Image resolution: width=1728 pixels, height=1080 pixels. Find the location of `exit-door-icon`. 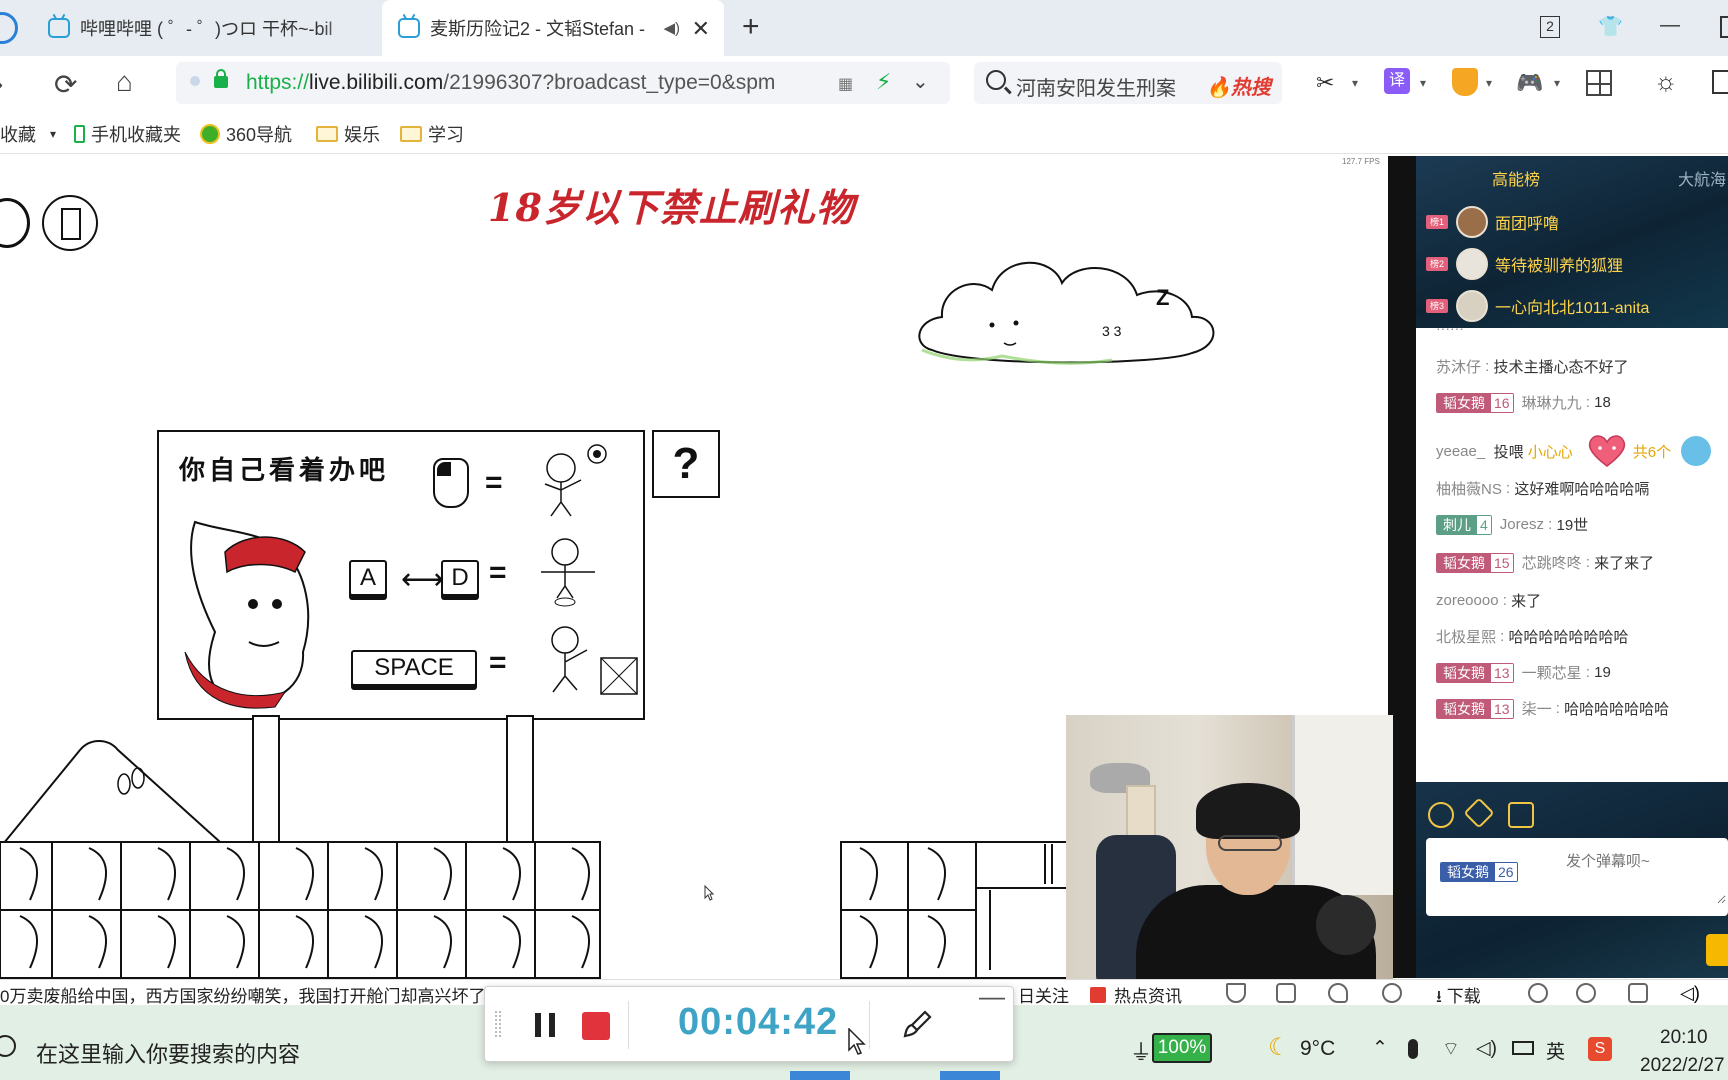

exit-door-icon is located at coordinates (70, 223).